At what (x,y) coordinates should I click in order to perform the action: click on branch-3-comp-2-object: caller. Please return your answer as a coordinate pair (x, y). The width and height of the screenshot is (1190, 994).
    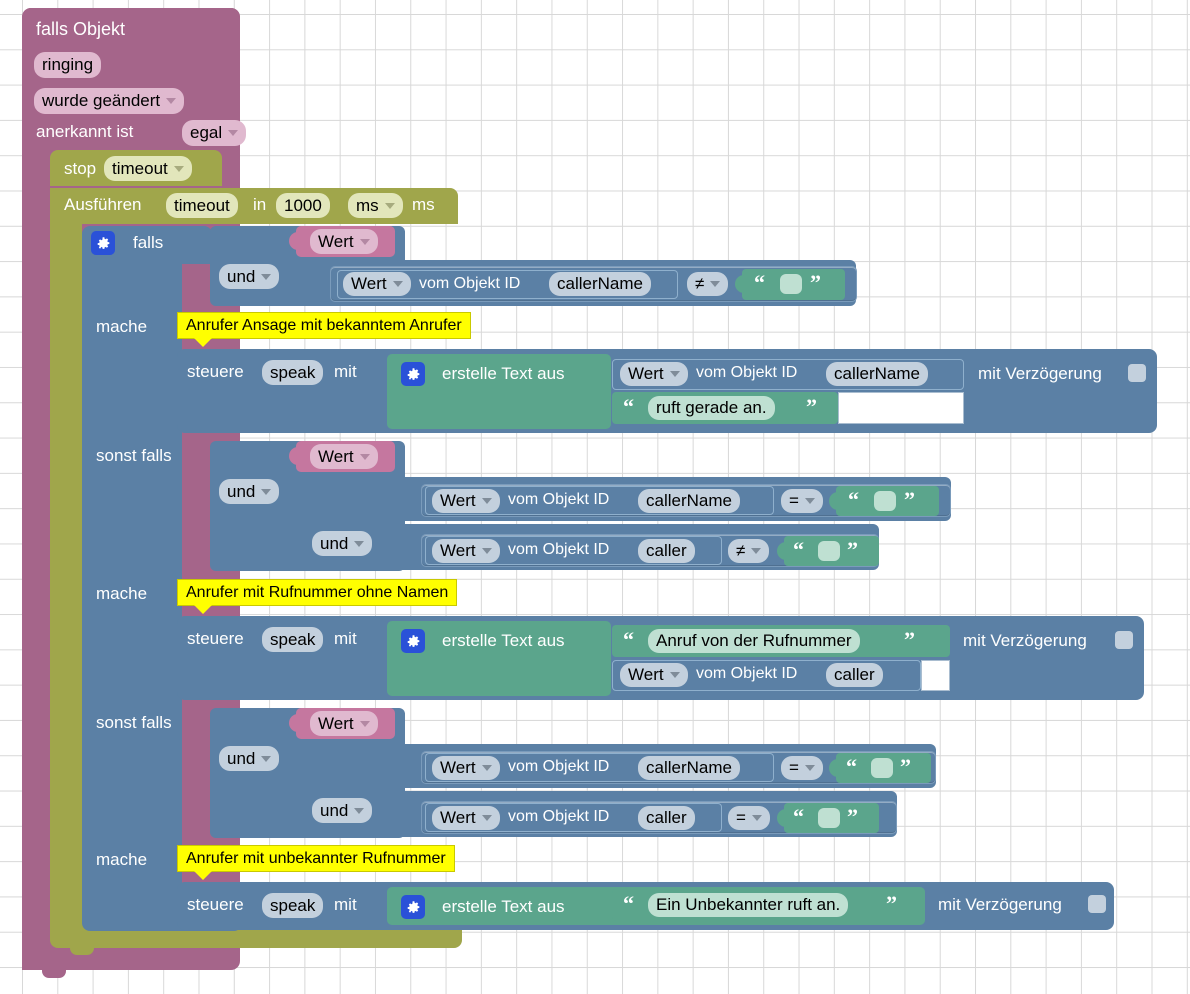
    Looking at the image, I should click on (666, 818).